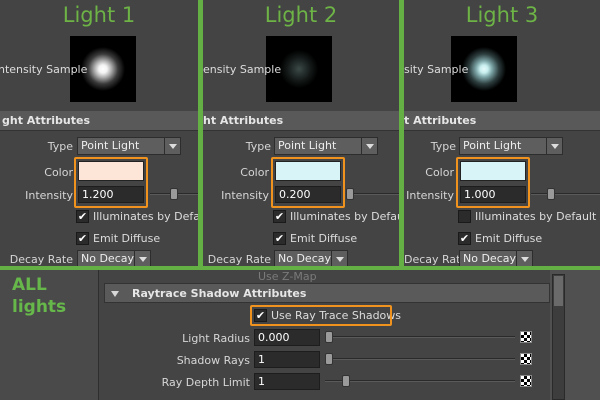  I want to click on illuminates-checkbox, so click(464, 216).